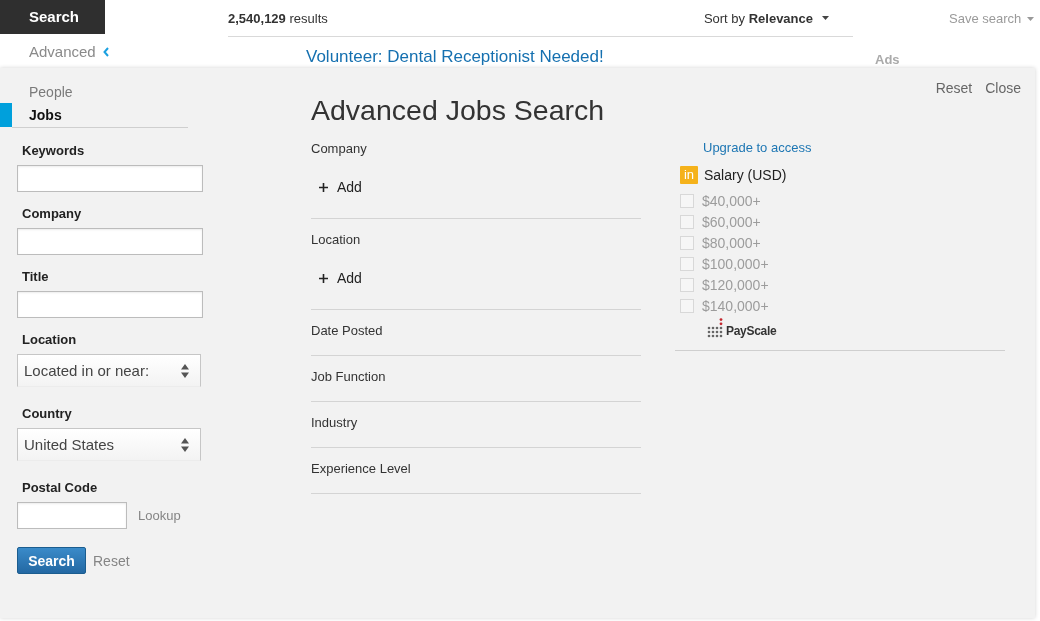 This screenshot has height=621, width=1040. Describe the element at coordinates (278, 18) in the screenshot. I see `results-count: 2,540,129 results` at that location.